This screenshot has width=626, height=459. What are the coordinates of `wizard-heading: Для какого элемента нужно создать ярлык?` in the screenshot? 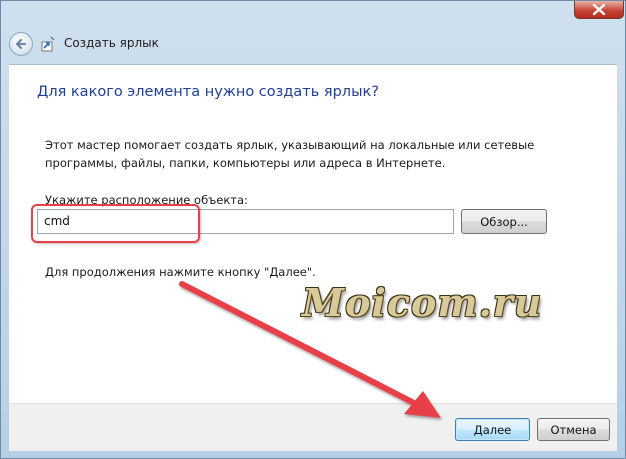 It's located at (208, 92).